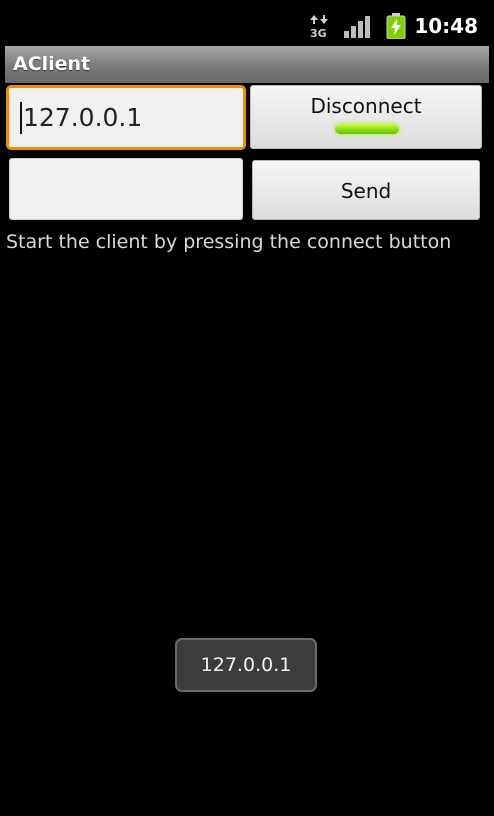 Image resolution: width=494 pixels, height=816 pixels. I want to click on toast-text: 127.0.0.1, so click(246, 665).